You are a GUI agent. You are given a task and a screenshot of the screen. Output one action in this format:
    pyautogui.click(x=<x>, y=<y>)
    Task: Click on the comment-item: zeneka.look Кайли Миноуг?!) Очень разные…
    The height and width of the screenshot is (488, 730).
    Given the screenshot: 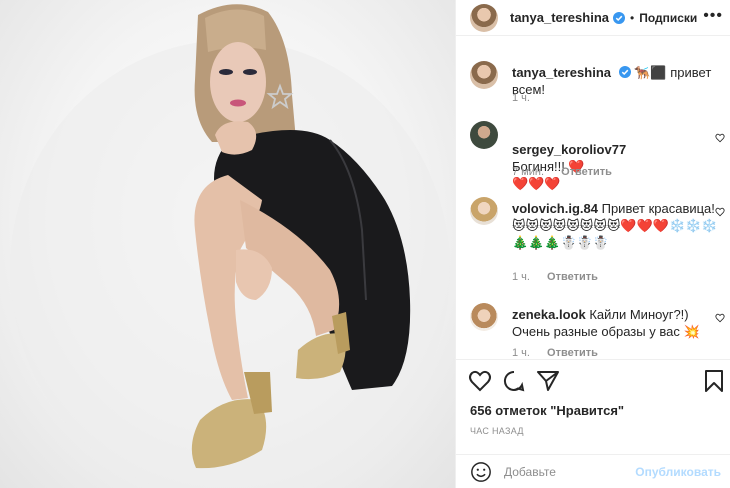 What is the action you would take?
    pyautogui.click(x=597, y=331)
    